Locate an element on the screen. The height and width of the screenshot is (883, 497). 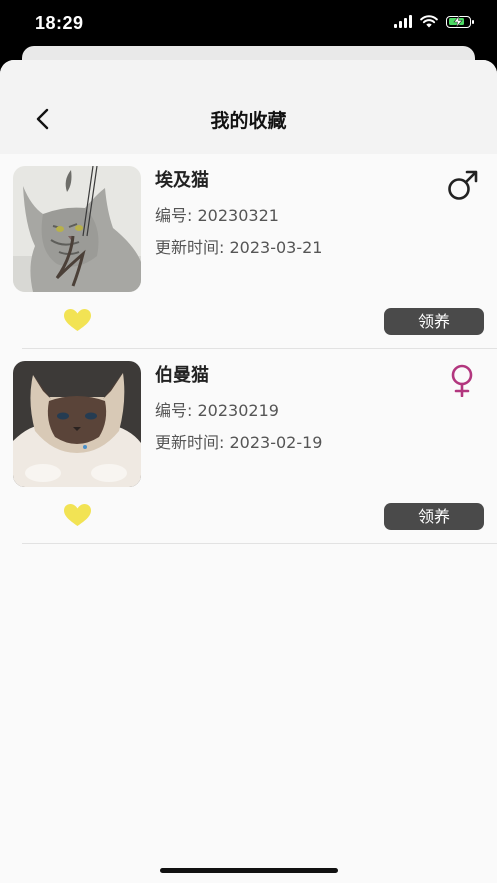
status-icons is located at coordinates (434, 21).